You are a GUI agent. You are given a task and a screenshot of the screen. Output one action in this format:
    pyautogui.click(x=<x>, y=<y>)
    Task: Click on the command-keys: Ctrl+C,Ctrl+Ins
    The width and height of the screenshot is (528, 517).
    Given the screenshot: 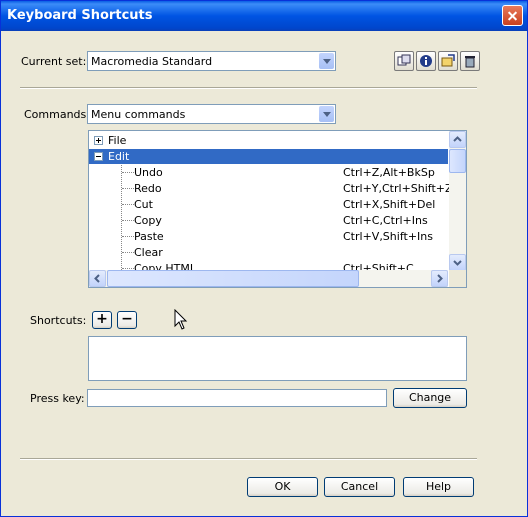 What is the action you would take?
    pyautogui.click(x=385, y=220)
    